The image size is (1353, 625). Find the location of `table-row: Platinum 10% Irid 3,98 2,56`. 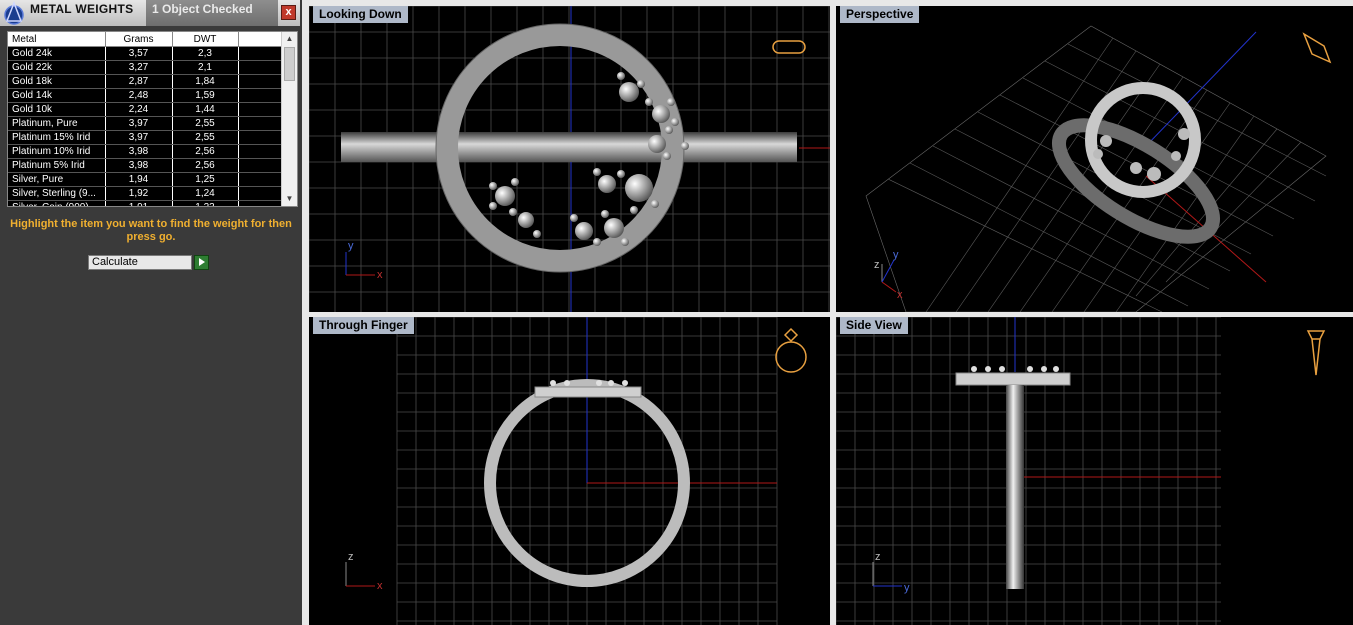

table-row: Platinum 10% Irid 3,98 2,56 is located at coordinates (146, 151).